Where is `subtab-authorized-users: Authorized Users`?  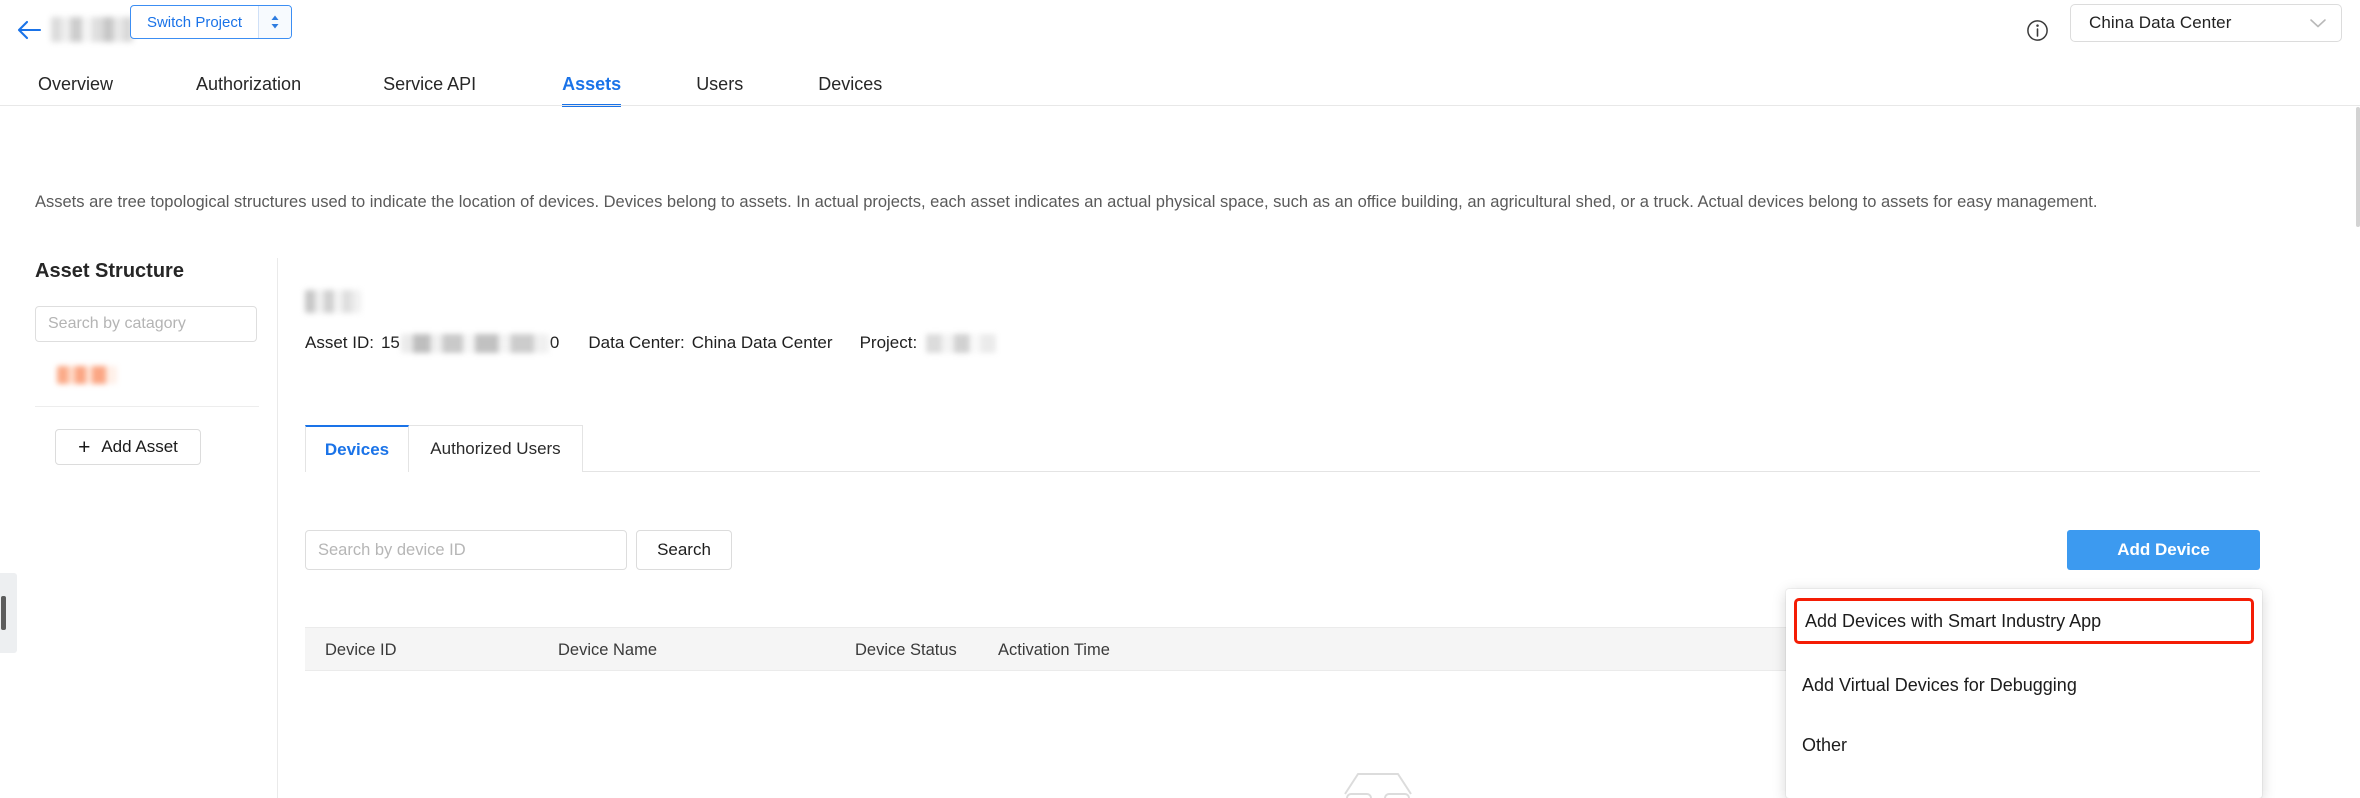 subtab-authorized-users: Authorized Users is located at coordinates (495, 448).